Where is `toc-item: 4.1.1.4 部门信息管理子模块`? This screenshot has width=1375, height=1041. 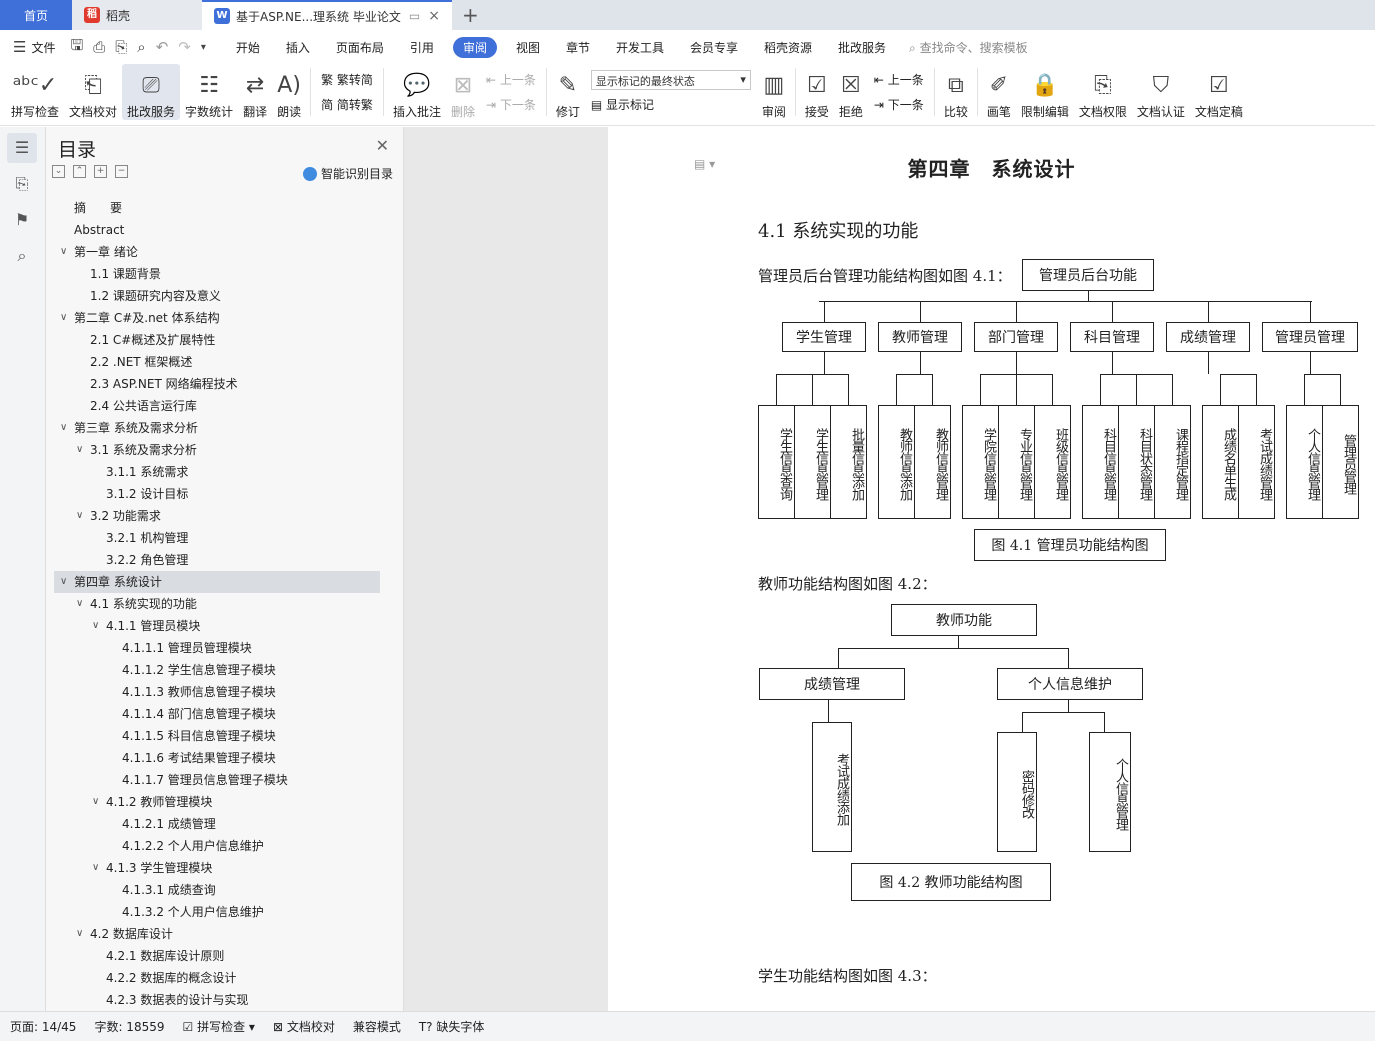
toc-item: 4.1.1.4 部门信息管理子模块 is located at coordinates (217, 714).